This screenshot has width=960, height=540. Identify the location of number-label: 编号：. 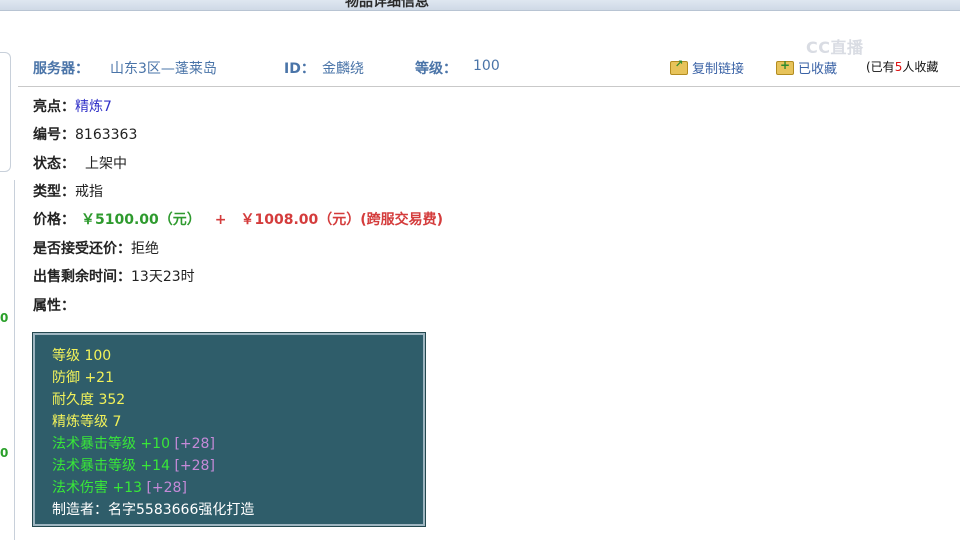
(54, 135).